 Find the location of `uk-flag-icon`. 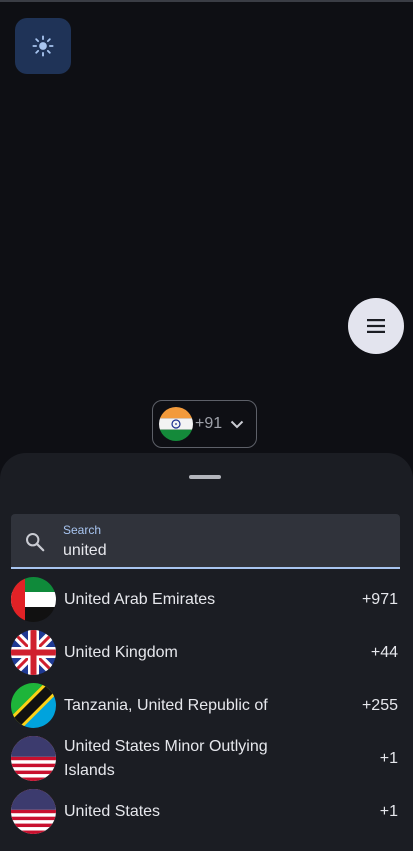

uk-flag-icon is located at coordinates (33, 652).